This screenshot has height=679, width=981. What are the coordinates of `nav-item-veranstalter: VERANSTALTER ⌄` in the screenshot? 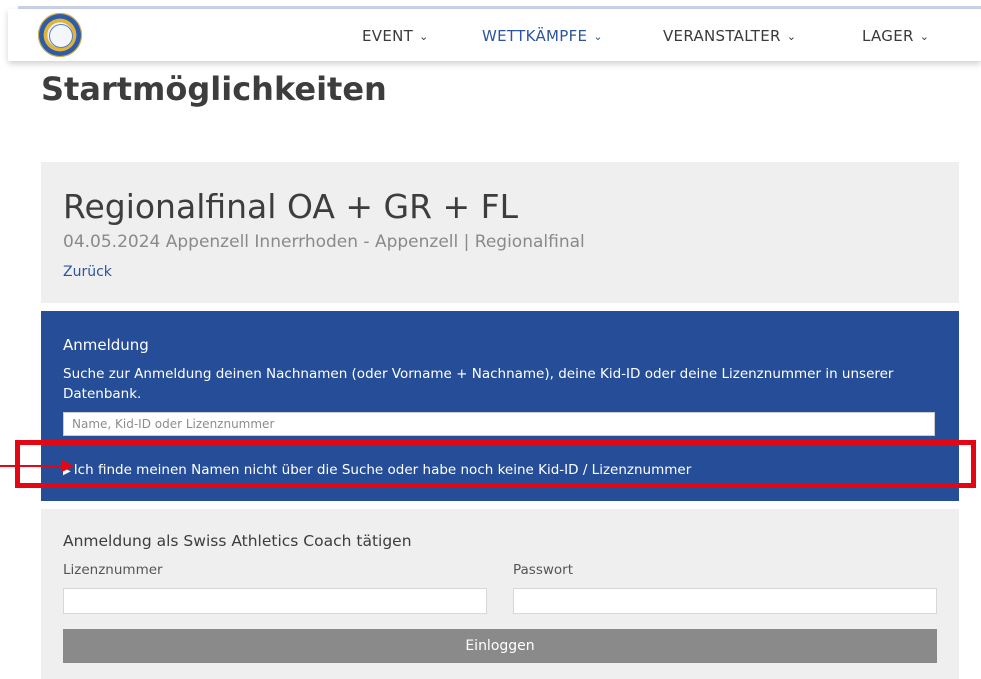 It's located at (729, 36).